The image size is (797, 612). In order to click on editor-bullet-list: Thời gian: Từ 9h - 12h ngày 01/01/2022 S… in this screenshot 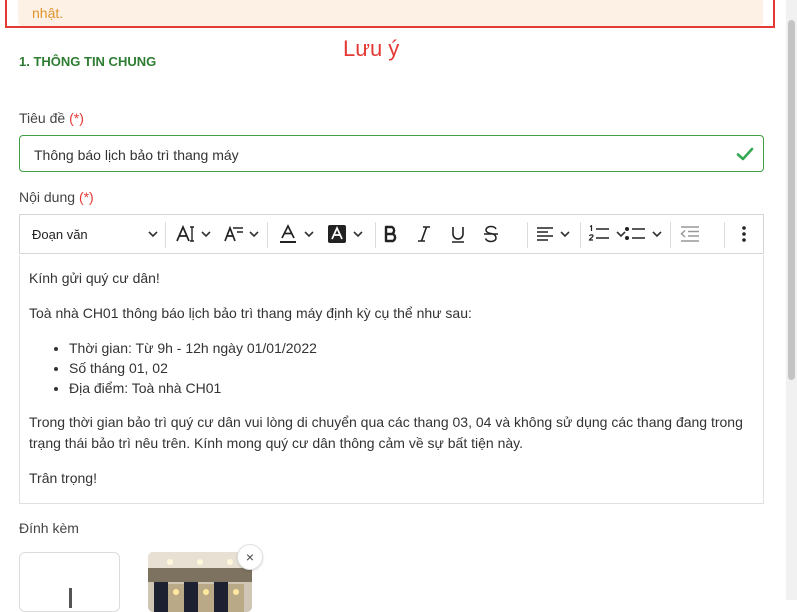, I will do `click(391, 368)`.